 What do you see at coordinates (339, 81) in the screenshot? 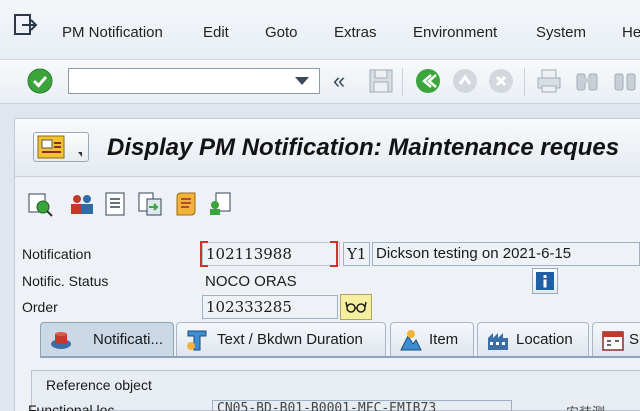
I see `command-history-button: «` at bounding box center [339, 81].